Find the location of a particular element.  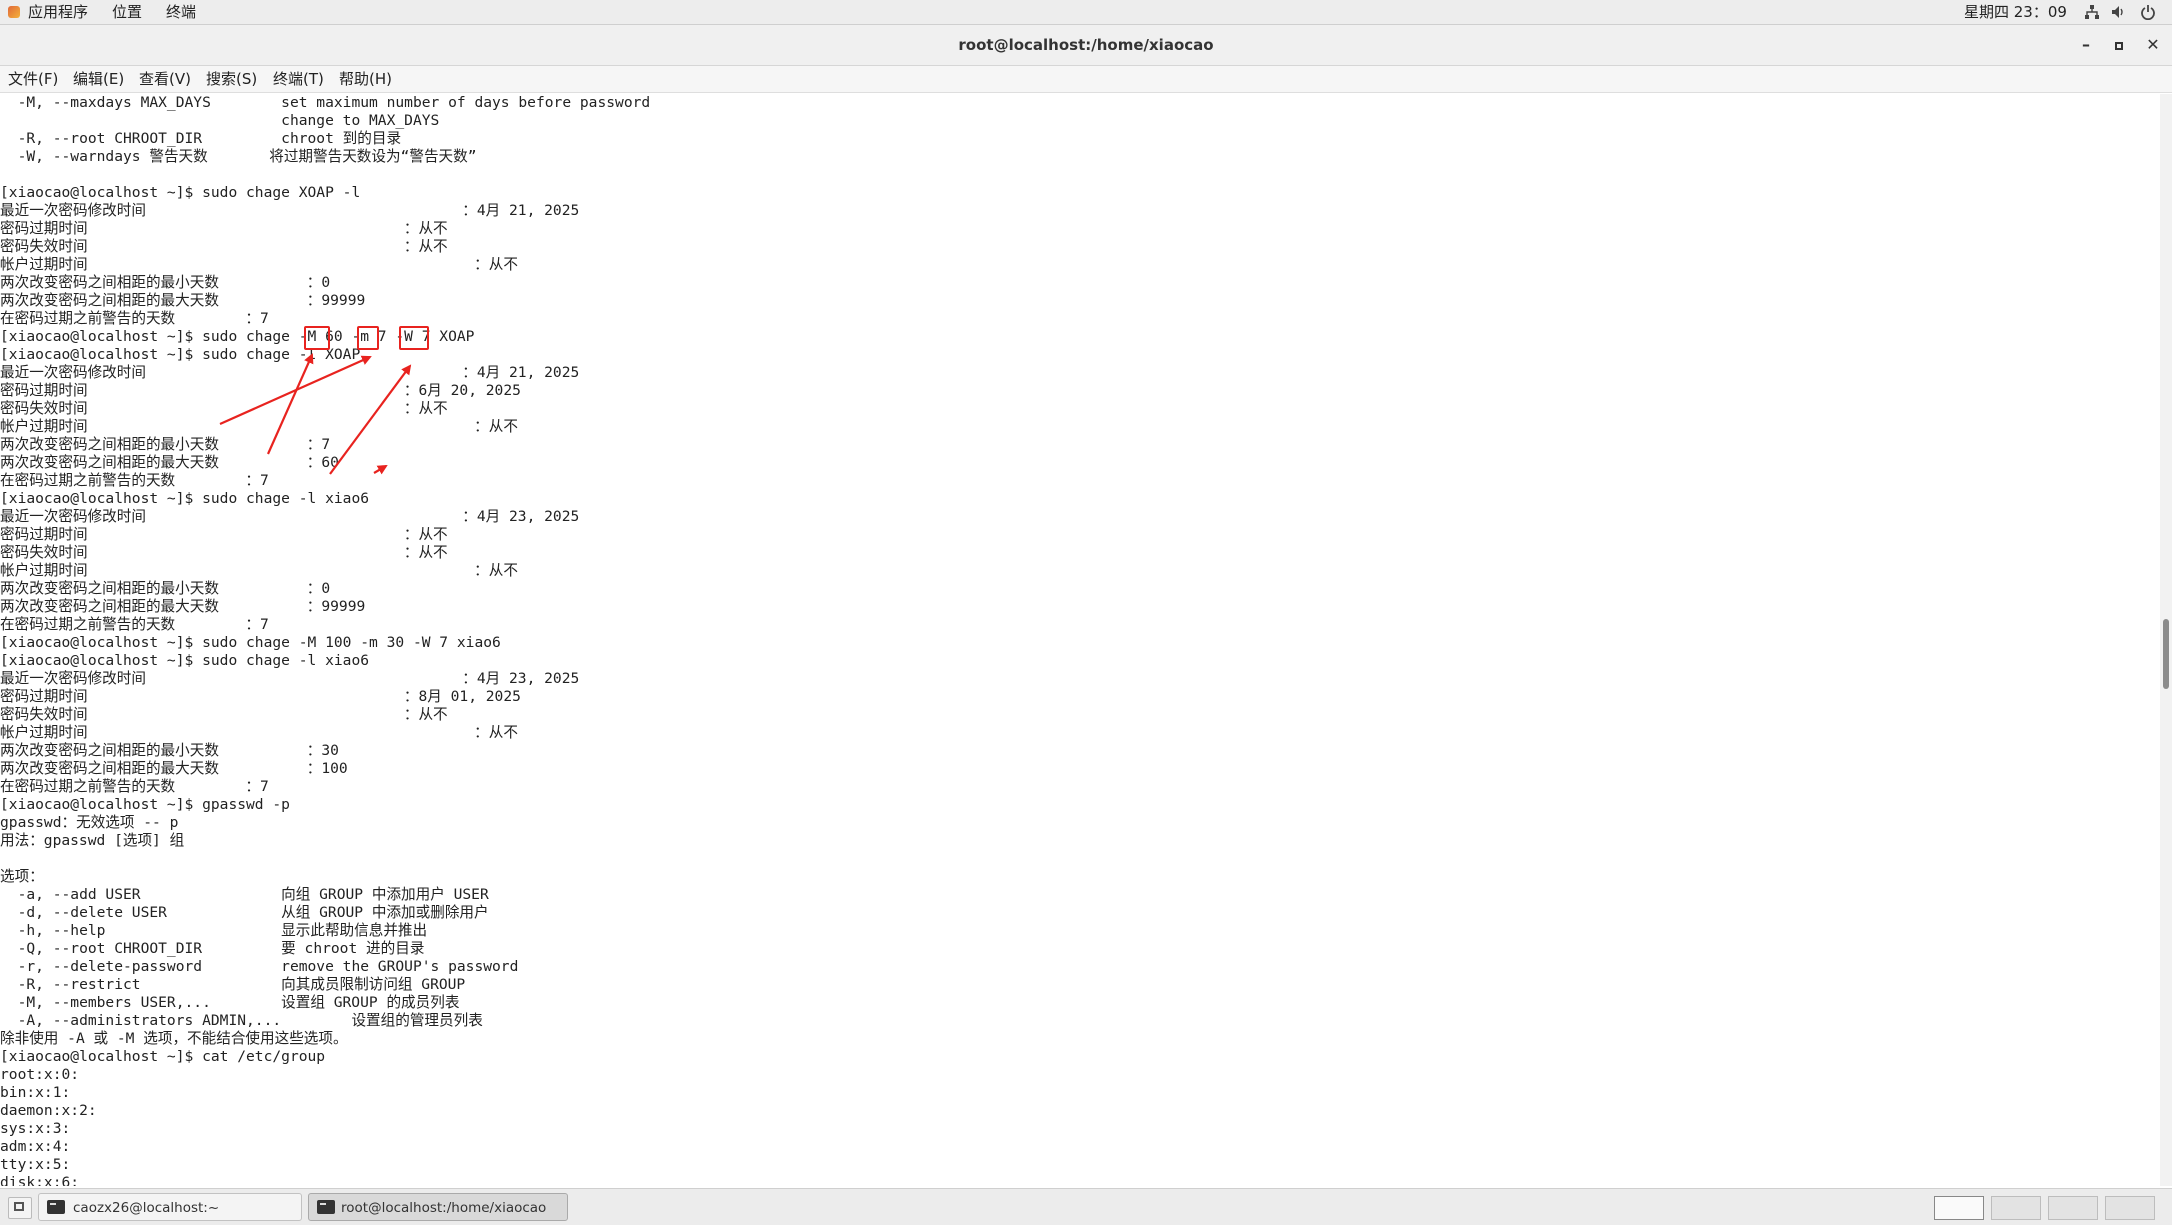

menu-help: 帮助(H) is located at coordinates (365, 79).